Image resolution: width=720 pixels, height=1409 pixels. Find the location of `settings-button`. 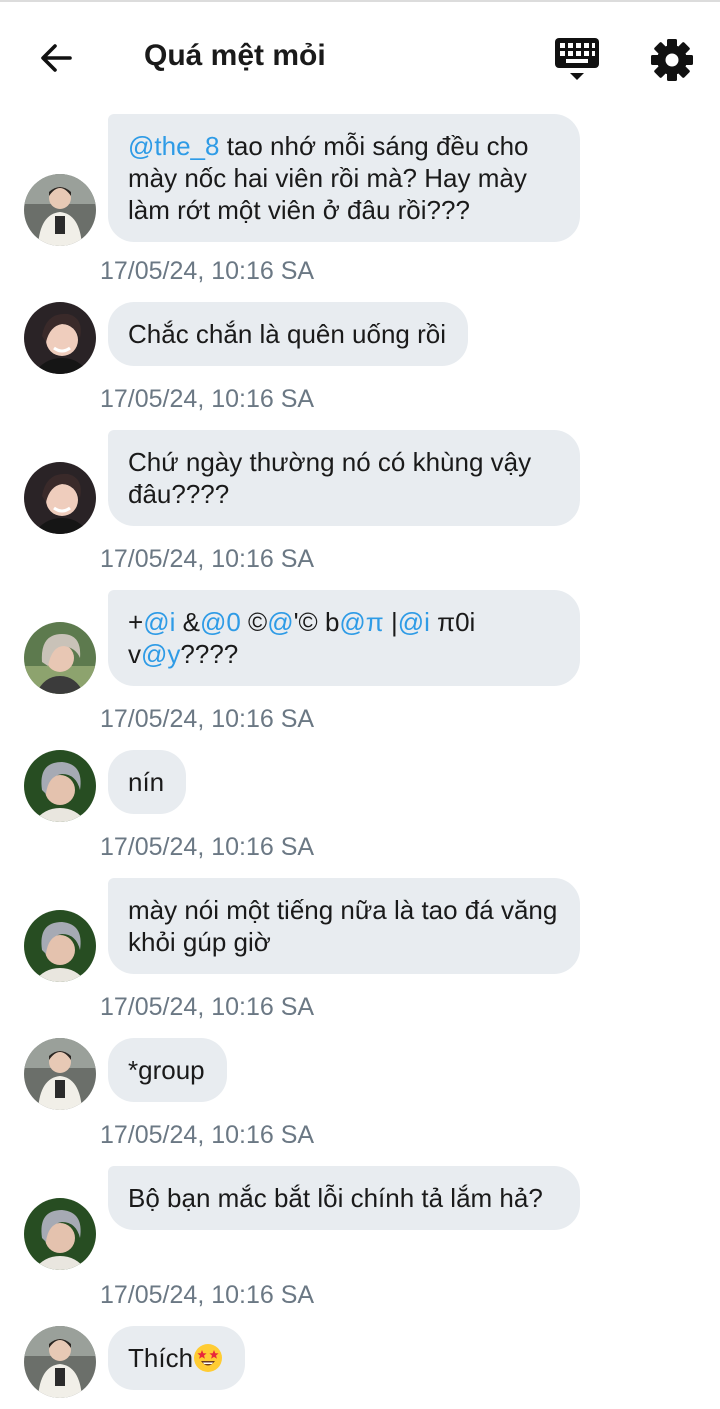

settings-button is located at coordinates (672, 60).